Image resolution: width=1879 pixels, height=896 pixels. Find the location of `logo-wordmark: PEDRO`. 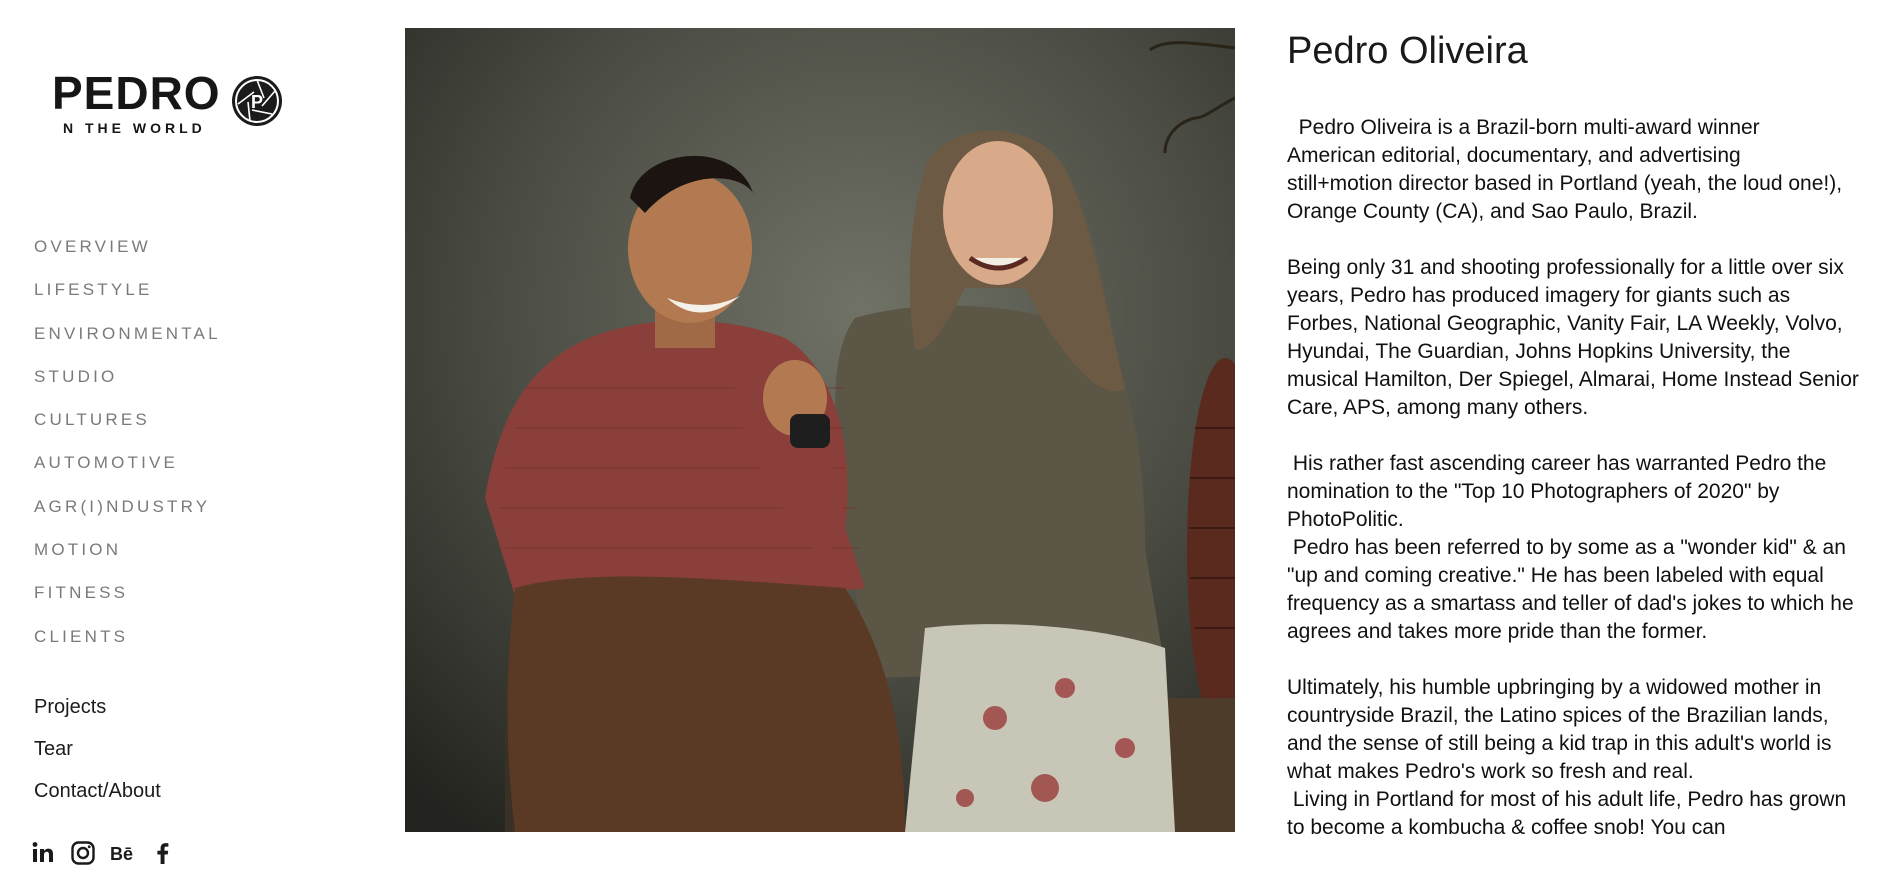

logo-wordmark: PEDRO is located at coordinates (136, 93).